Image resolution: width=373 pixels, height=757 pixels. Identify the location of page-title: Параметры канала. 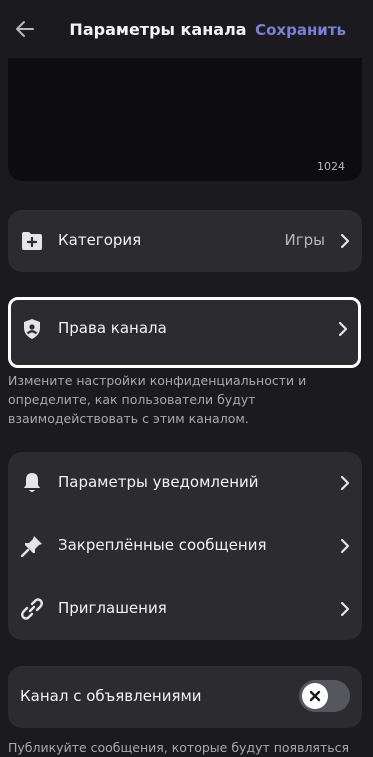
(158, 29).